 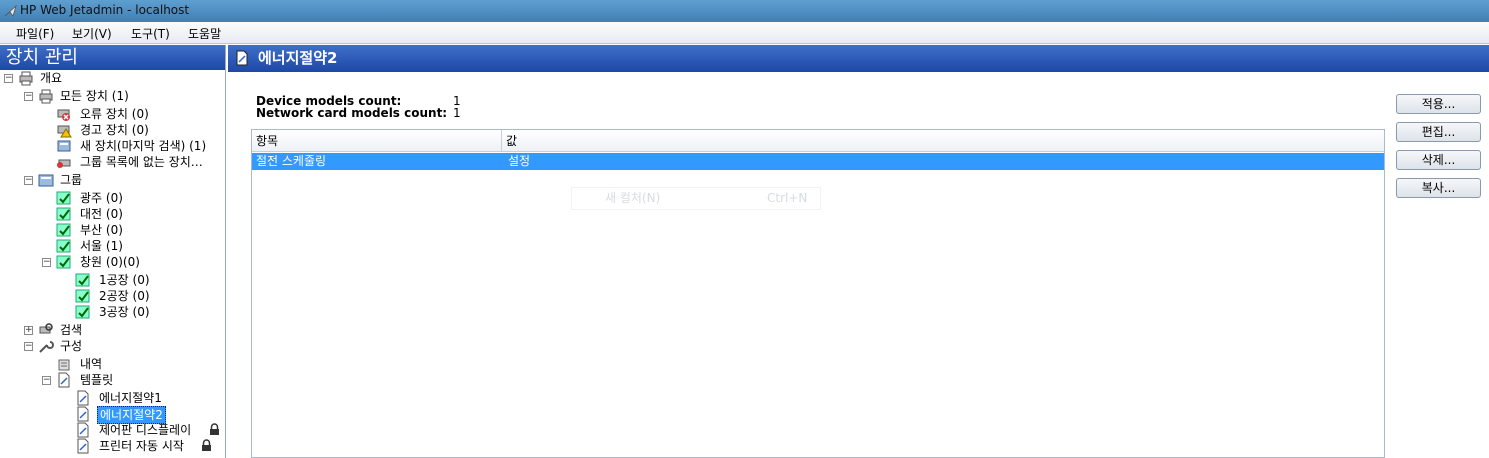 What do you see at coordinates (64, 163) in the screenshot?
I see `ungrouped-device-icon` at bounding box center [64, 163].